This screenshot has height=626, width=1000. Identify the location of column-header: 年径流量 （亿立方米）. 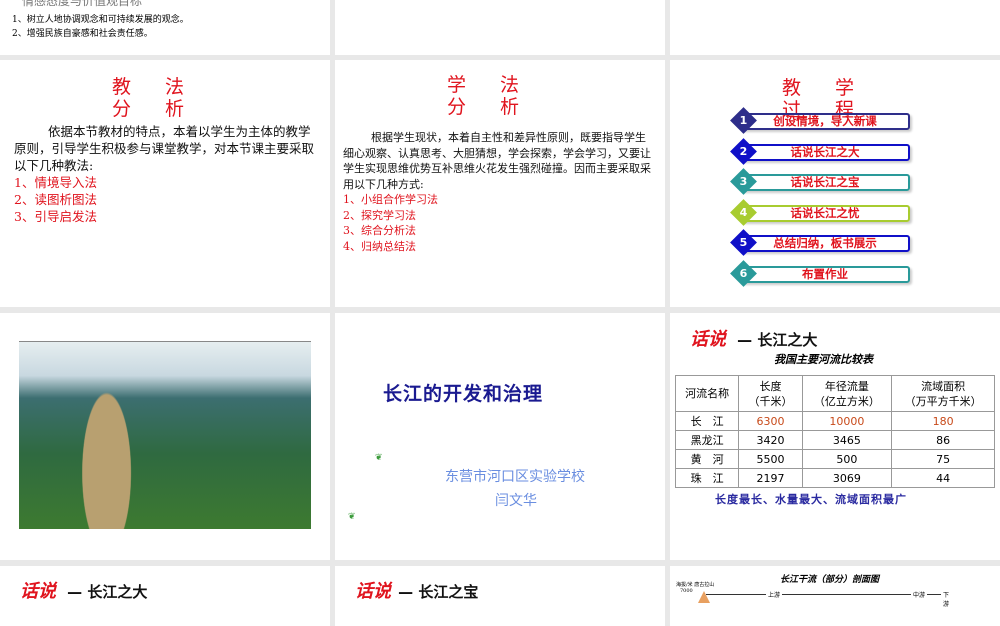
(847, 393).